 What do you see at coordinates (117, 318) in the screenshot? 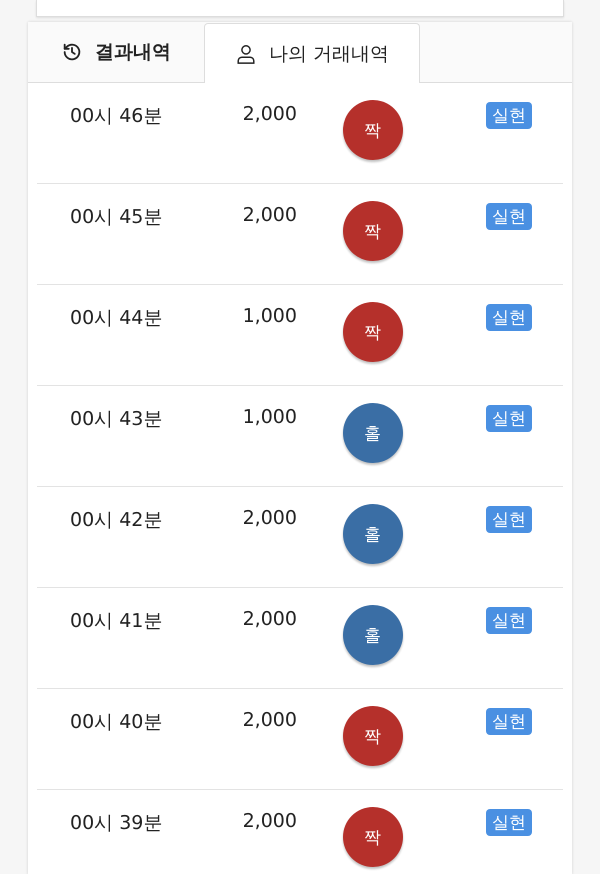
I see `time-text: 00시 44분` at bounding box center [117, 318].